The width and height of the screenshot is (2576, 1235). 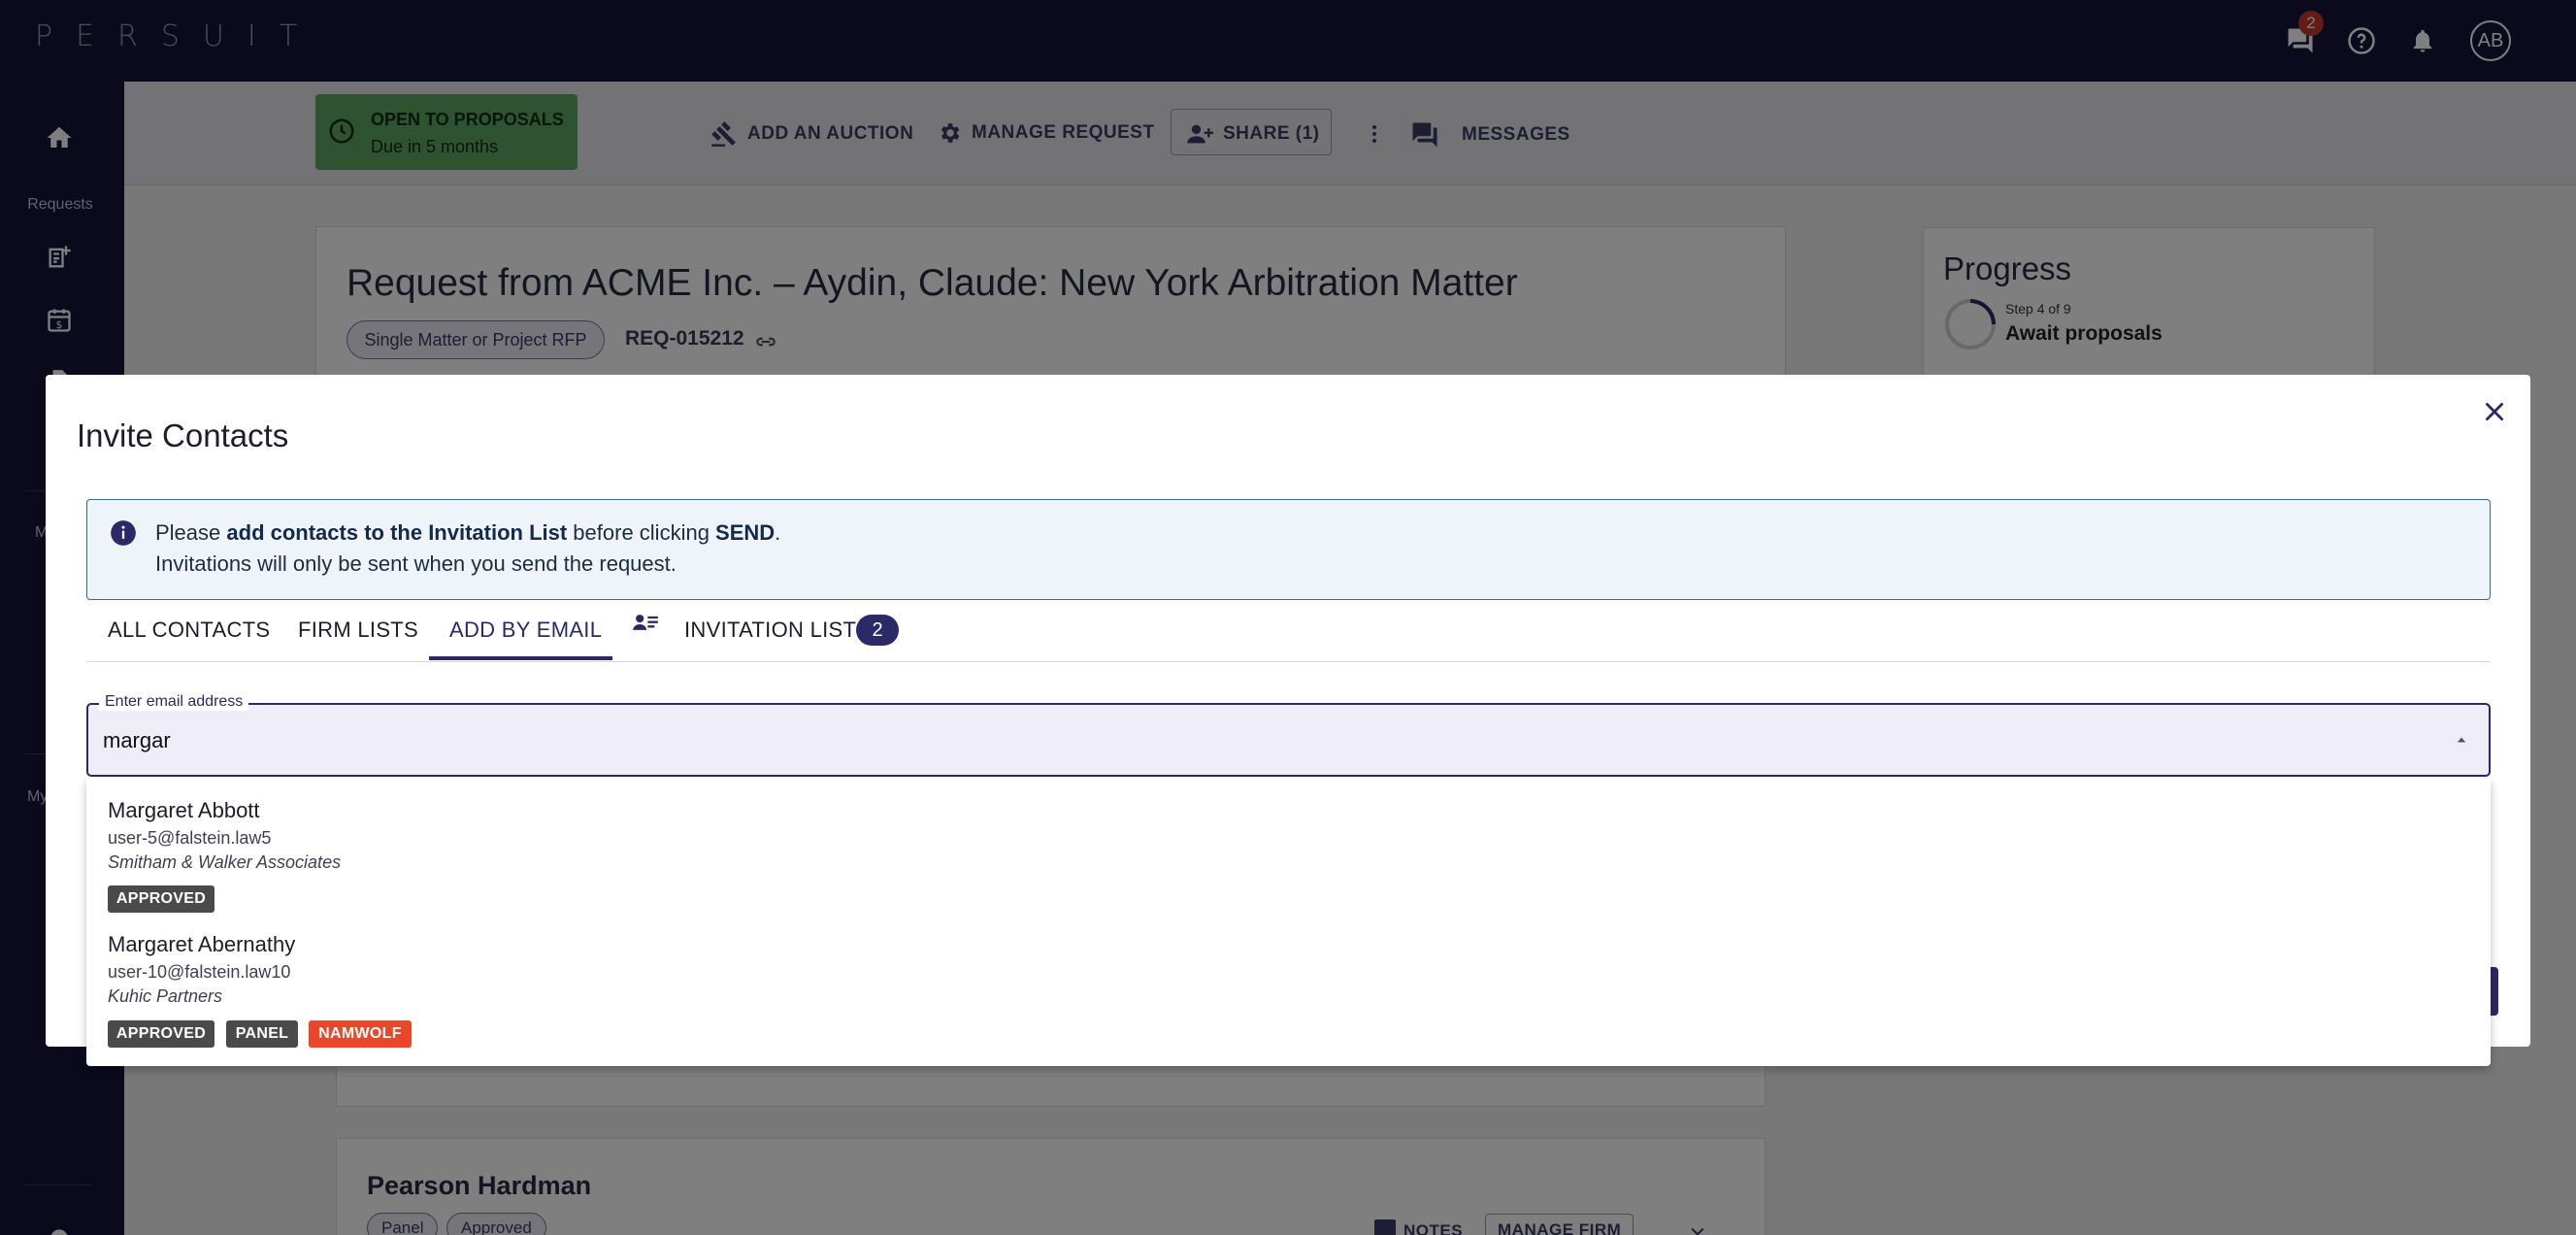 I want to click on active-tab-indicator, so click(x=520, y=658).